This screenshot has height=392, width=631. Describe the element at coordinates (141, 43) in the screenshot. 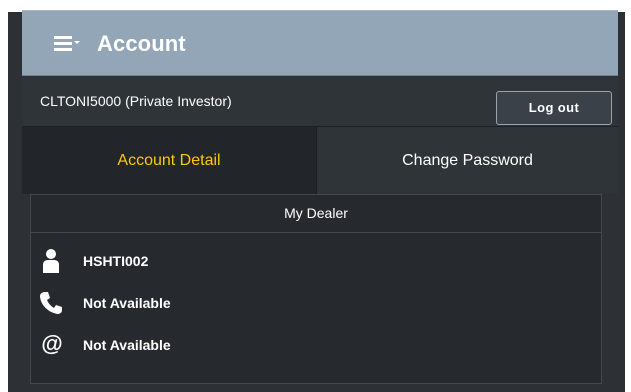

I see `page-title: Account` at that location.